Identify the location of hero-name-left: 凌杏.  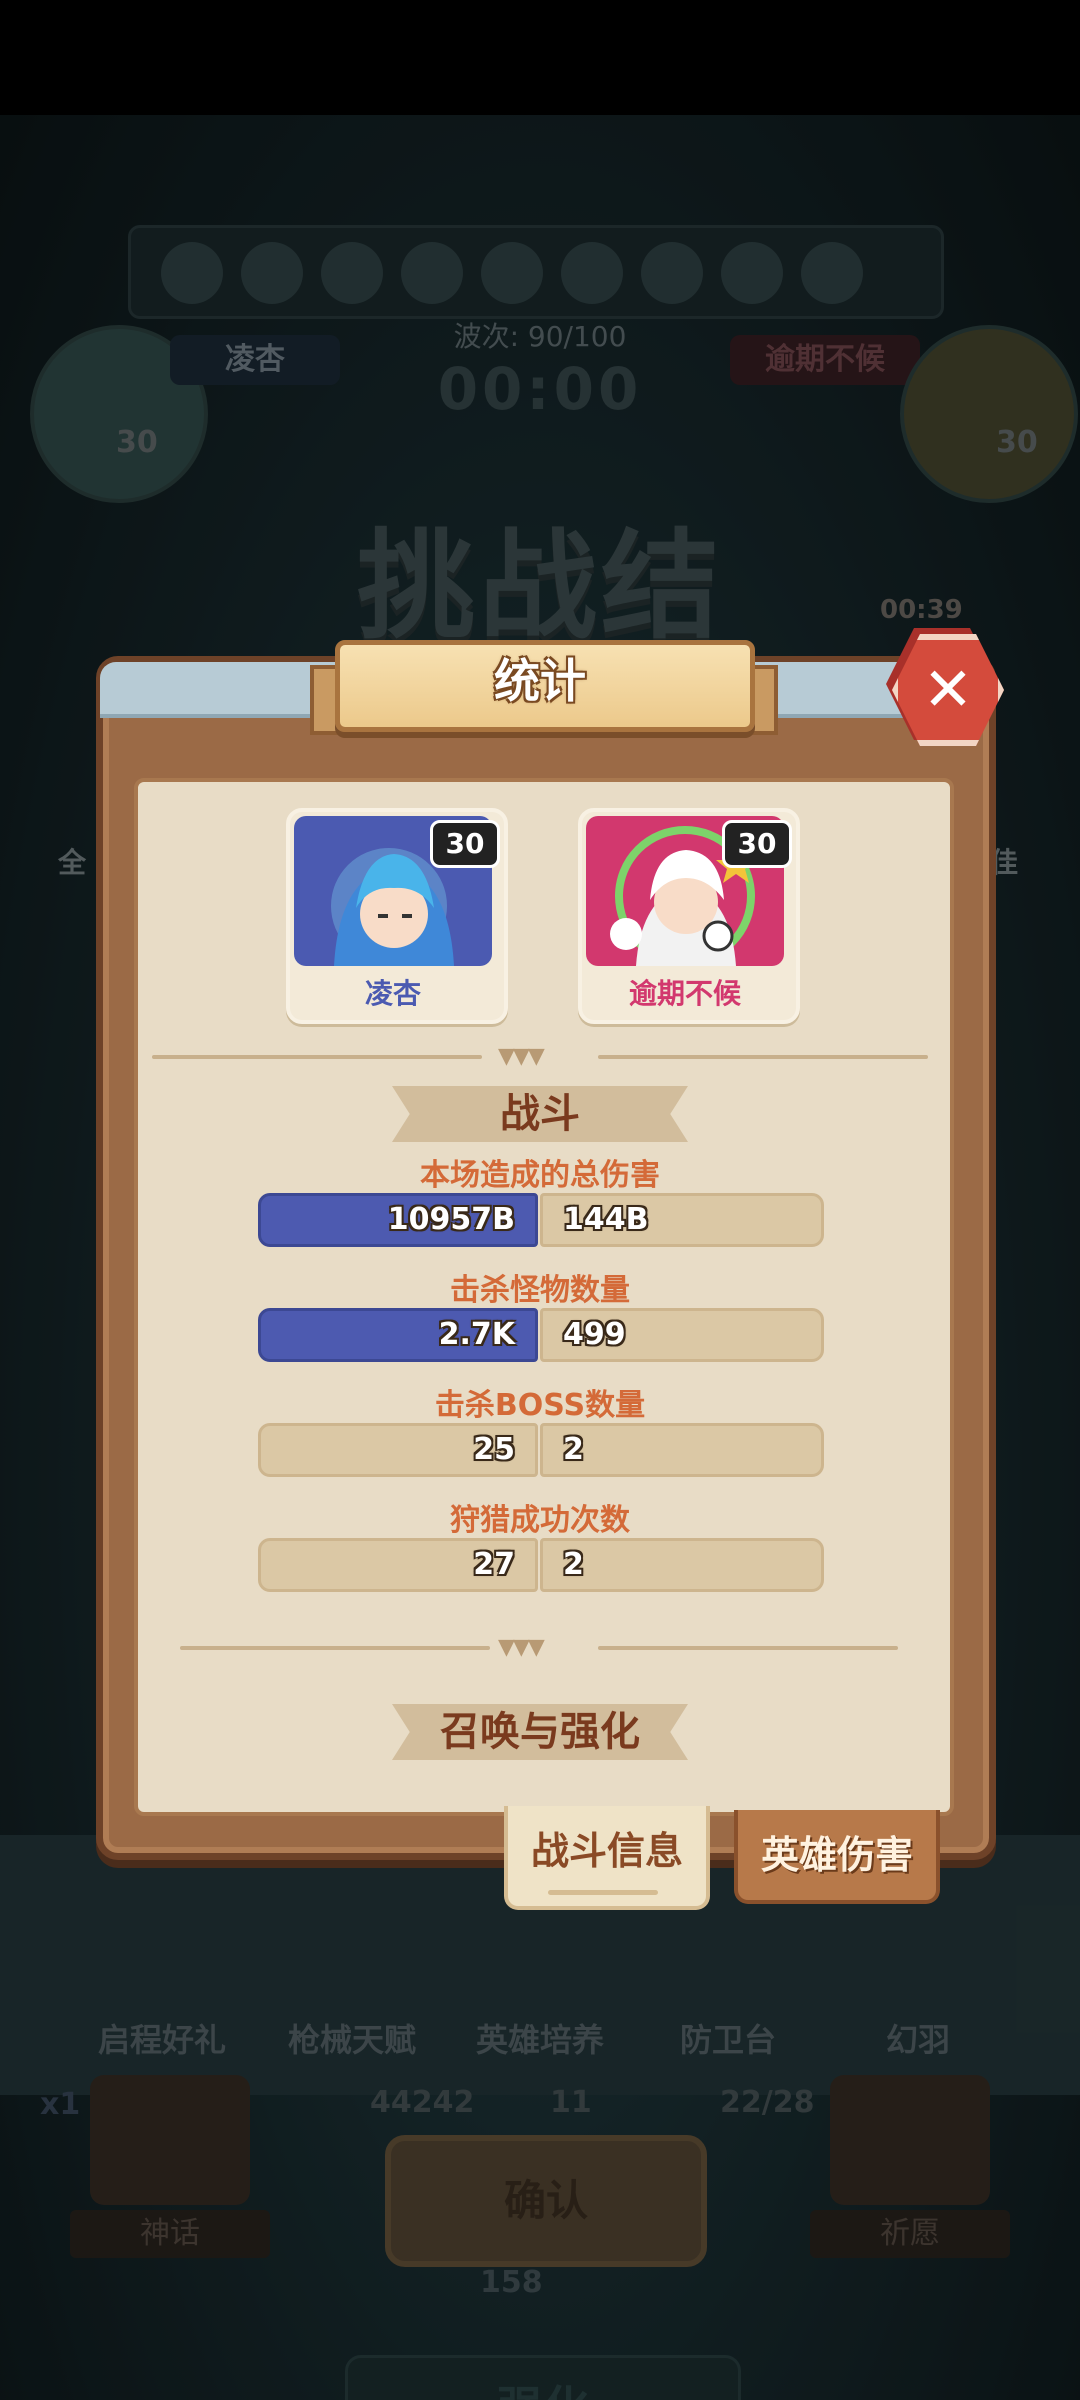
(392, 993).